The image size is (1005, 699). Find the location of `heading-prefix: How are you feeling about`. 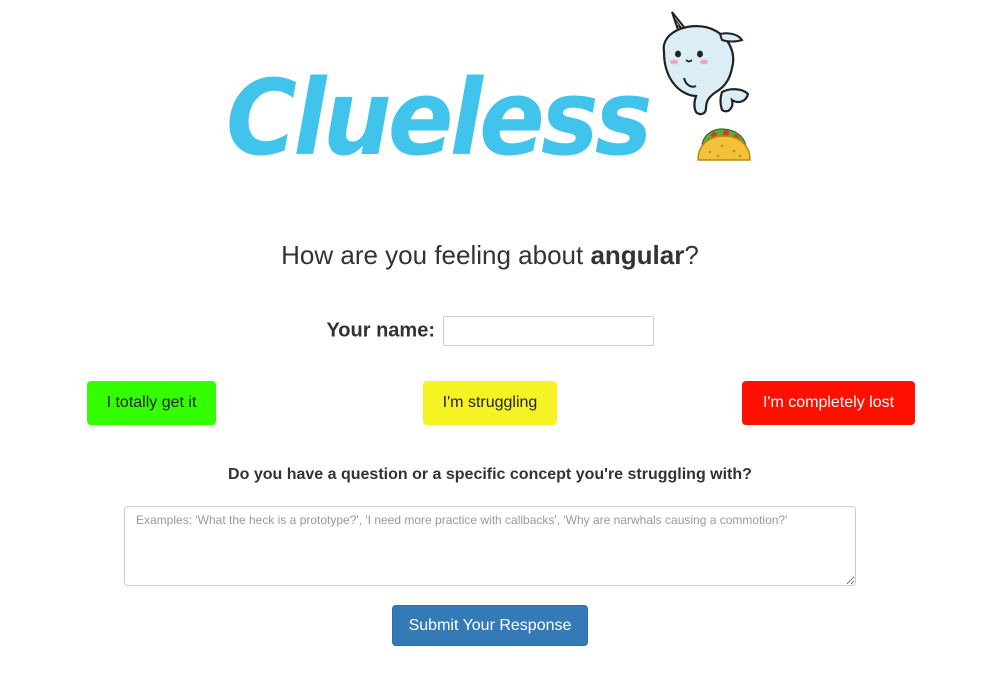

heading-prefix: How are you feeling about is located at coordinates (436, 255).